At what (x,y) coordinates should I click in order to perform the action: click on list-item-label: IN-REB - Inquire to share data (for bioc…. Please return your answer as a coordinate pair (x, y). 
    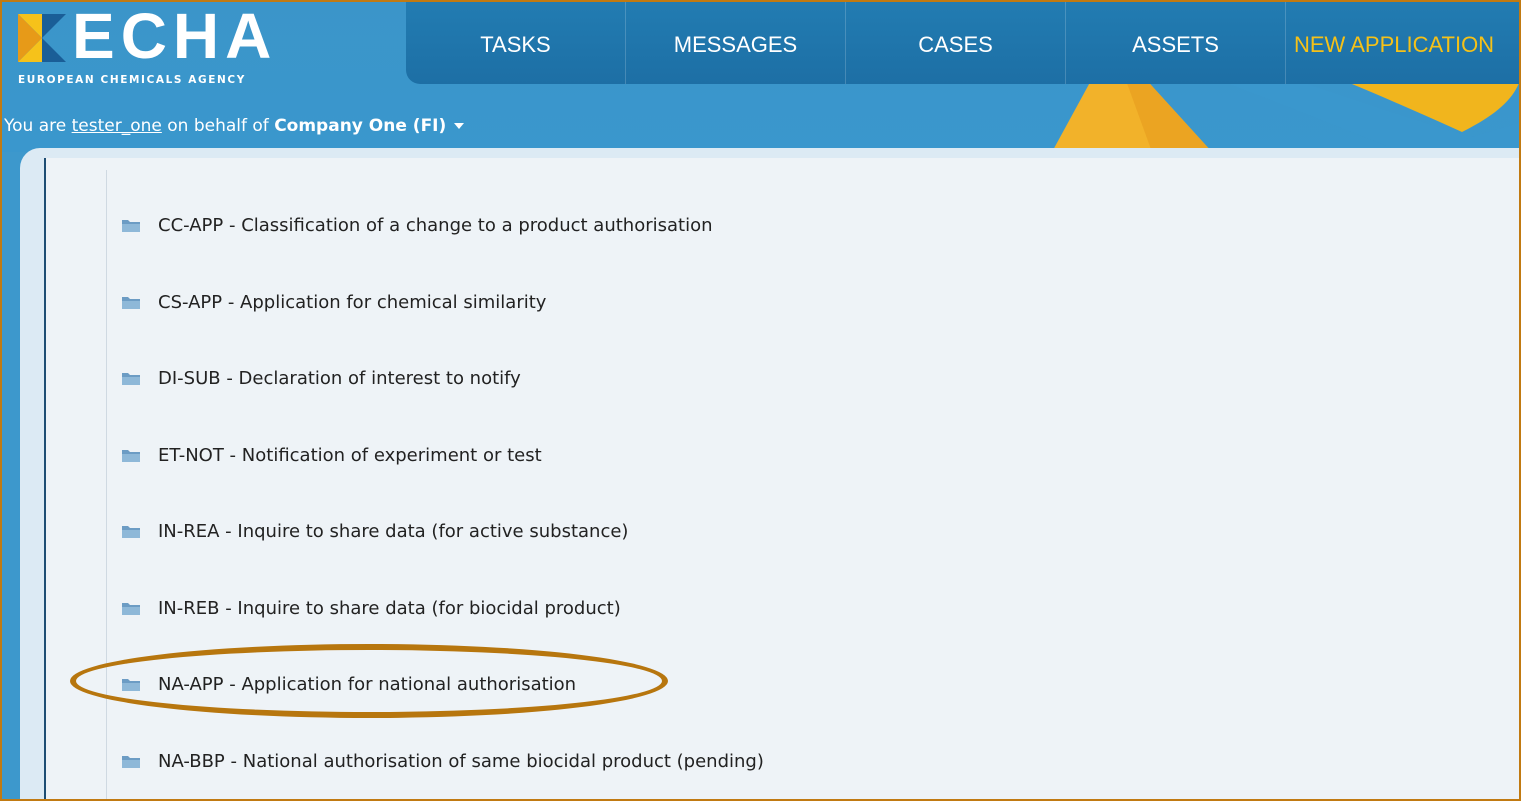
    Looking at the image, I should click on (389, 608).